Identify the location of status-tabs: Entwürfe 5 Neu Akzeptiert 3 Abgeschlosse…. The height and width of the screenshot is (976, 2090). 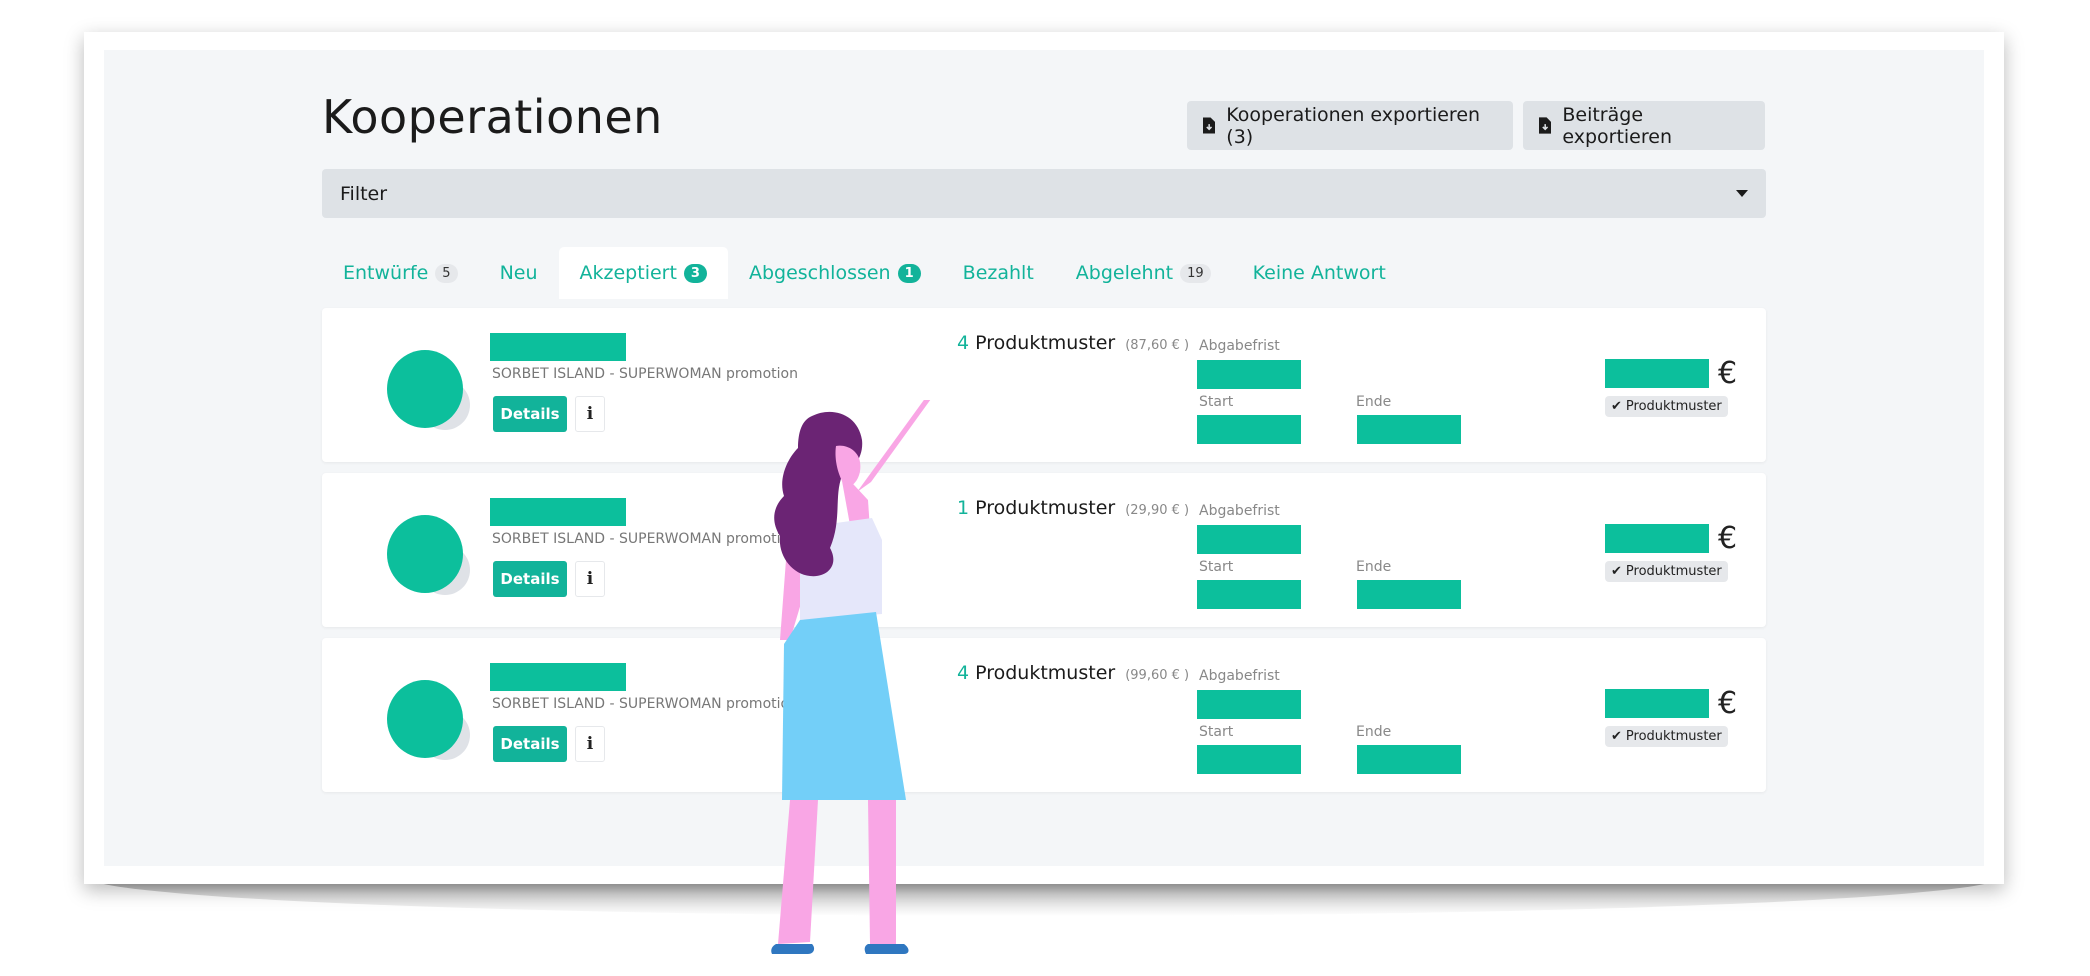
(864, 273).